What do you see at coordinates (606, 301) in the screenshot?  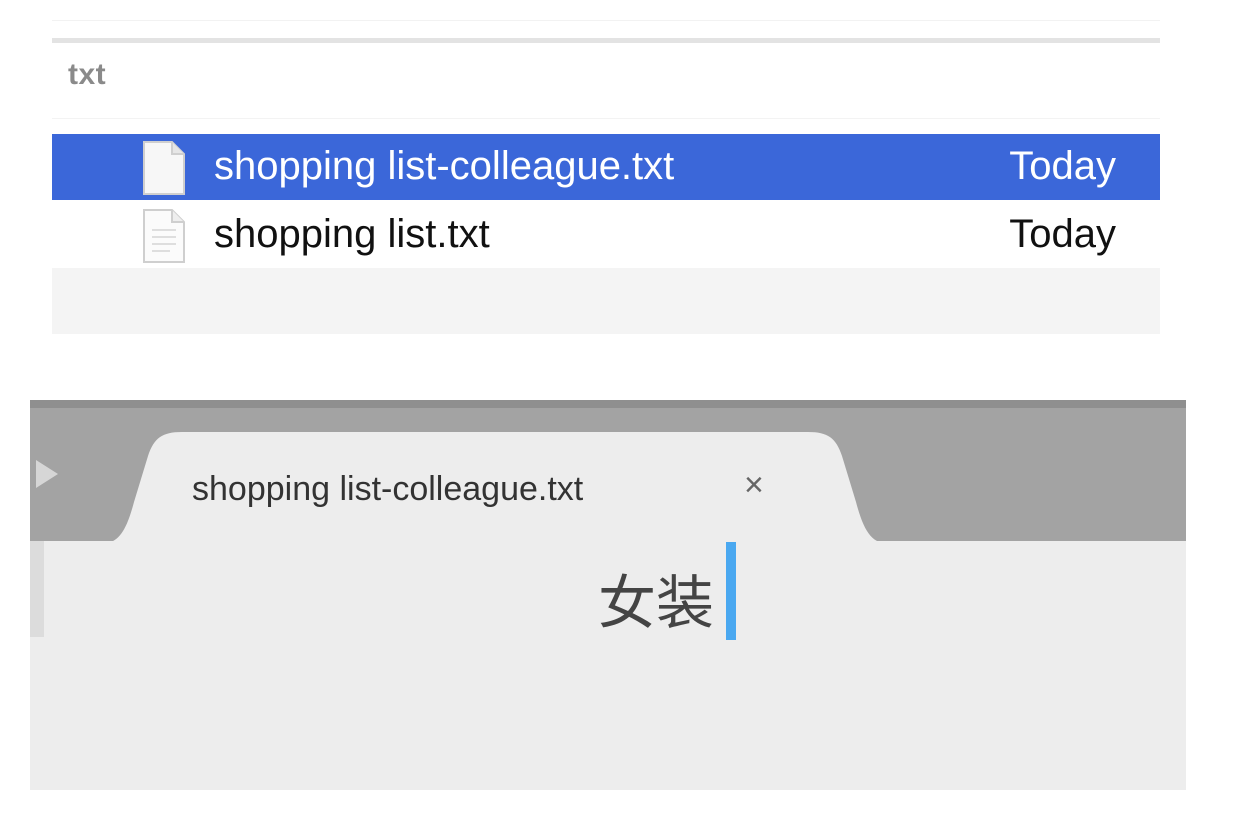 I see `list-empty-area` at bounding box center [606, 301].